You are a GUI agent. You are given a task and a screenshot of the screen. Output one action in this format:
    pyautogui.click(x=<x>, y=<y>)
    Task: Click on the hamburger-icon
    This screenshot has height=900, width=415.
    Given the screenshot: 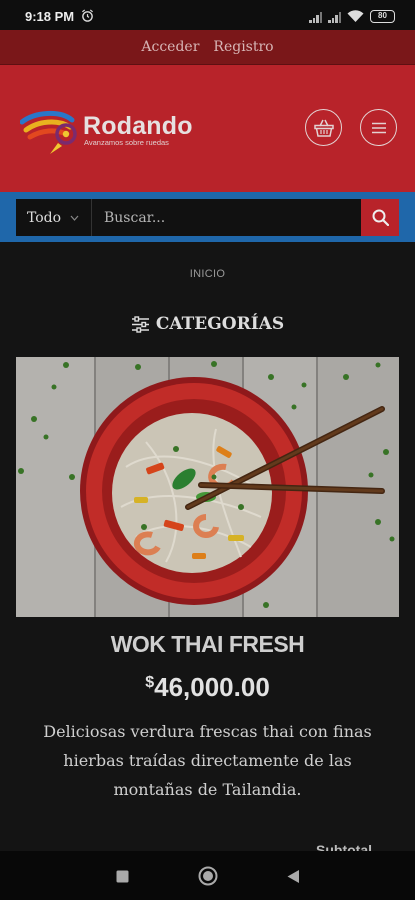 What is the action you would take?
    pyautogui.click(x=378, y=127)
    